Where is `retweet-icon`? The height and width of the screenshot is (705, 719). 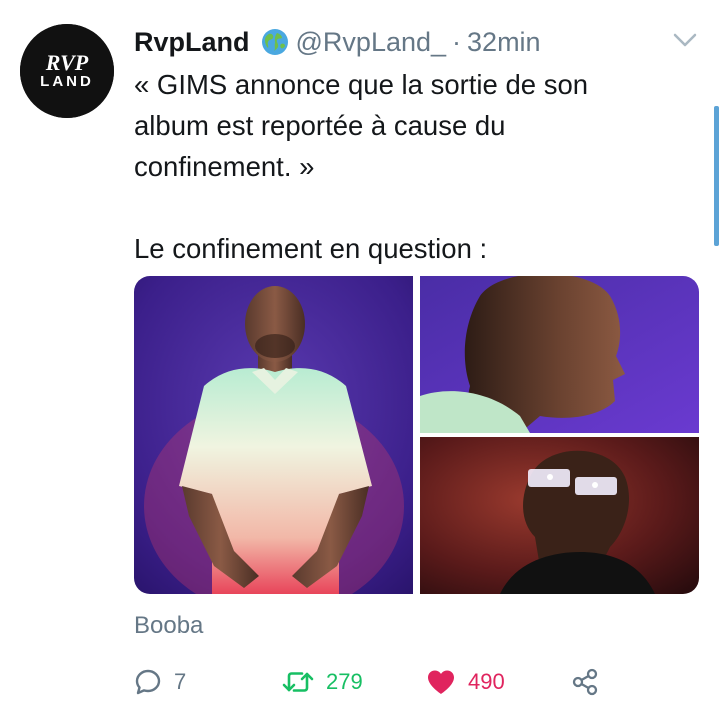
retweet-icon is located at coordinates (298, 682).